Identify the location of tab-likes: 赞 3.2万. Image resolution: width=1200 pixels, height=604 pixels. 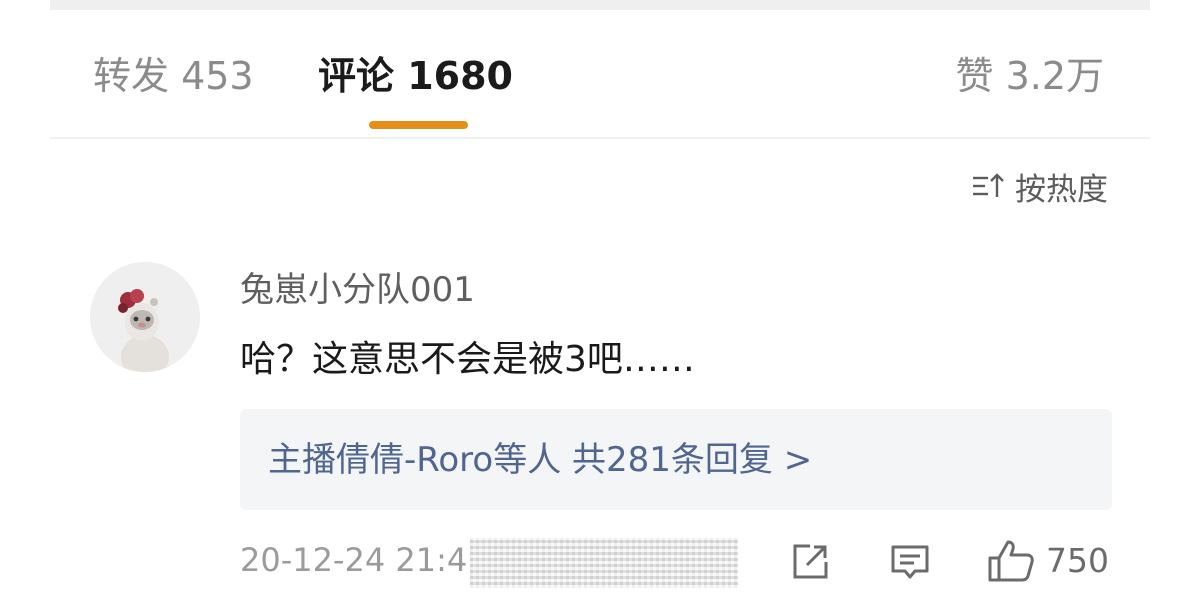
(1029, 76).